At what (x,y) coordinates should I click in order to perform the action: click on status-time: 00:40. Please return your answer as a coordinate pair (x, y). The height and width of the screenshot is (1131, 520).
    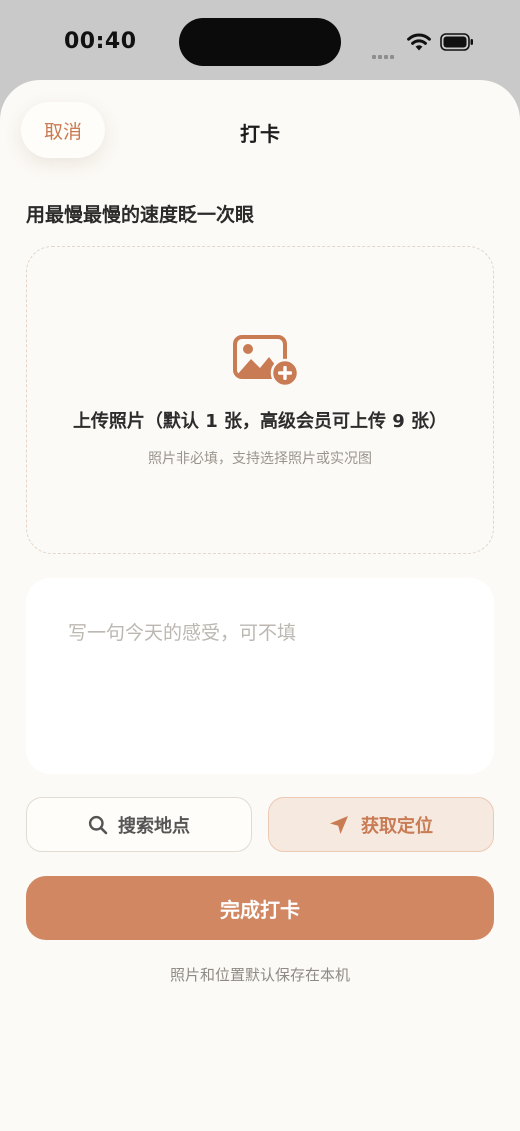
    Looking at the image, I should click on (100, 41).